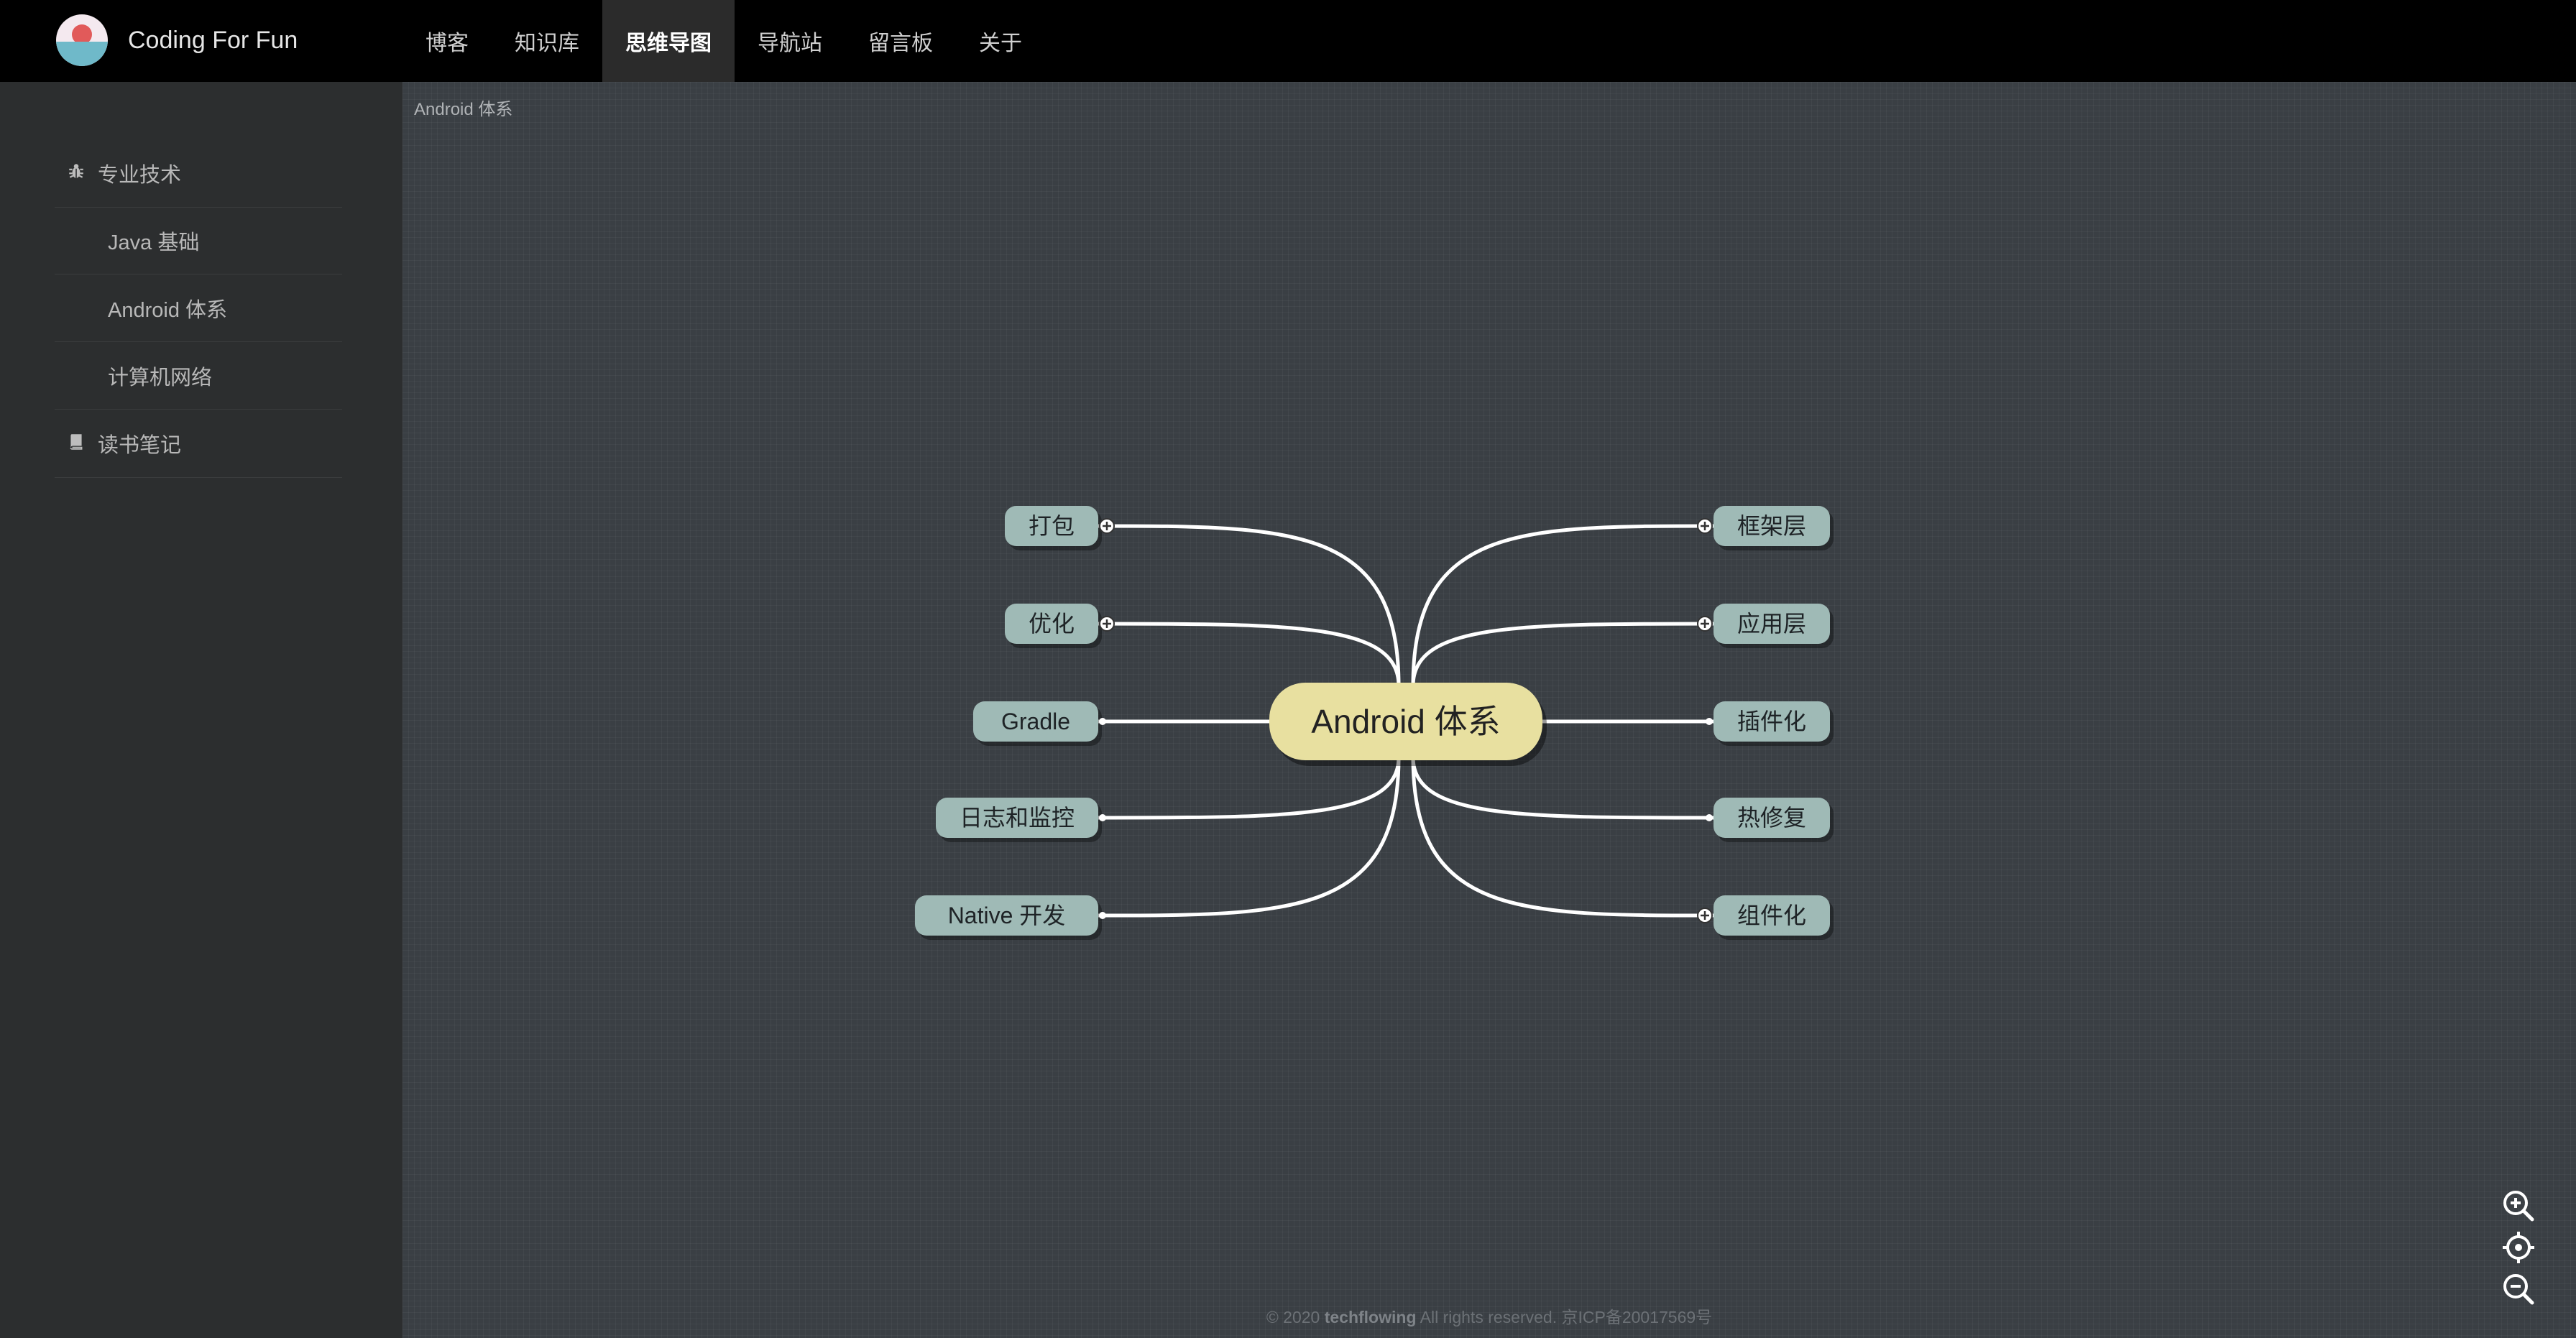  What do you see at coordinates (198, 444) in the screenshot?
I see `sidebar-item-reading: 读书笔记` at bounding box center [198, 444].